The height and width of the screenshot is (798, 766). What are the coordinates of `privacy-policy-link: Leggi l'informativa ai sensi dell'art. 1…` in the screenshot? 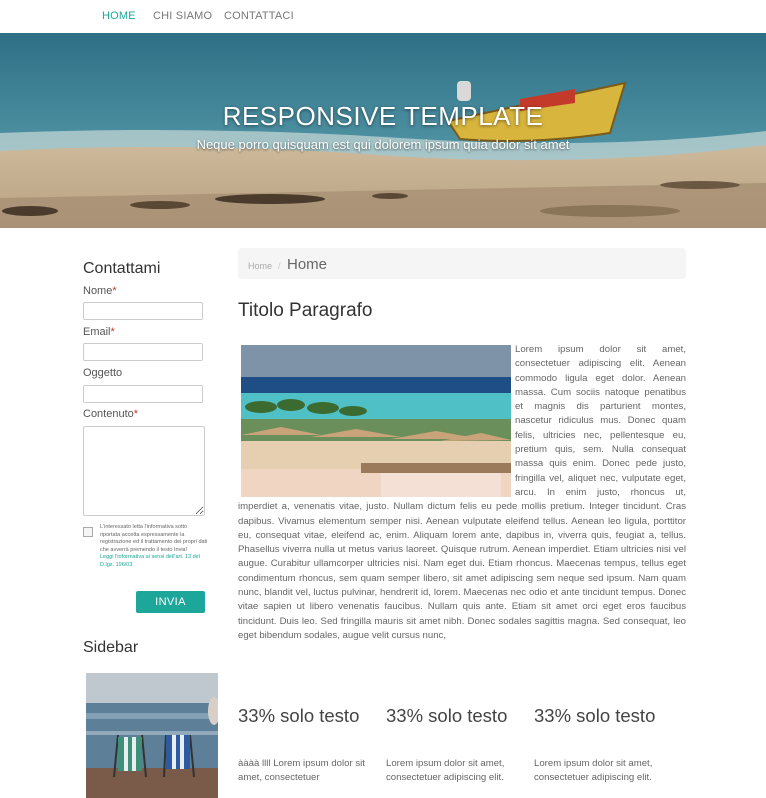 It's located at (154, 561).